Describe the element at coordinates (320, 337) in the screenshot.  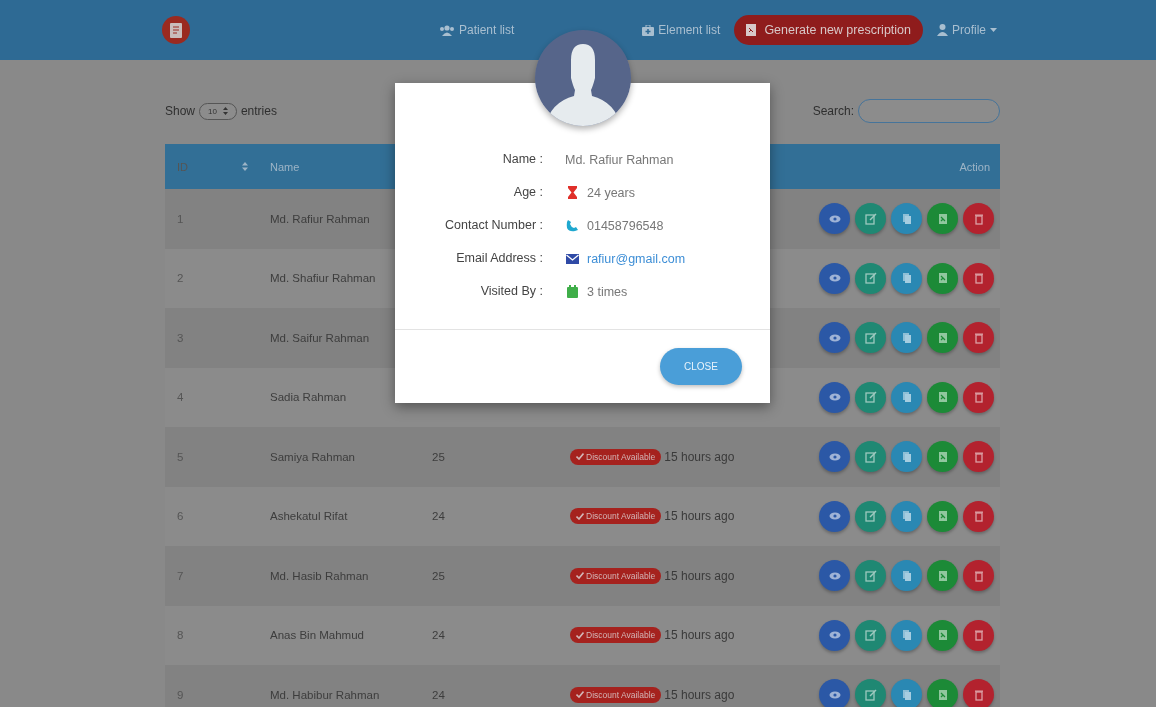
I see `table-cell: Md. Saifur Rahman` at that location.